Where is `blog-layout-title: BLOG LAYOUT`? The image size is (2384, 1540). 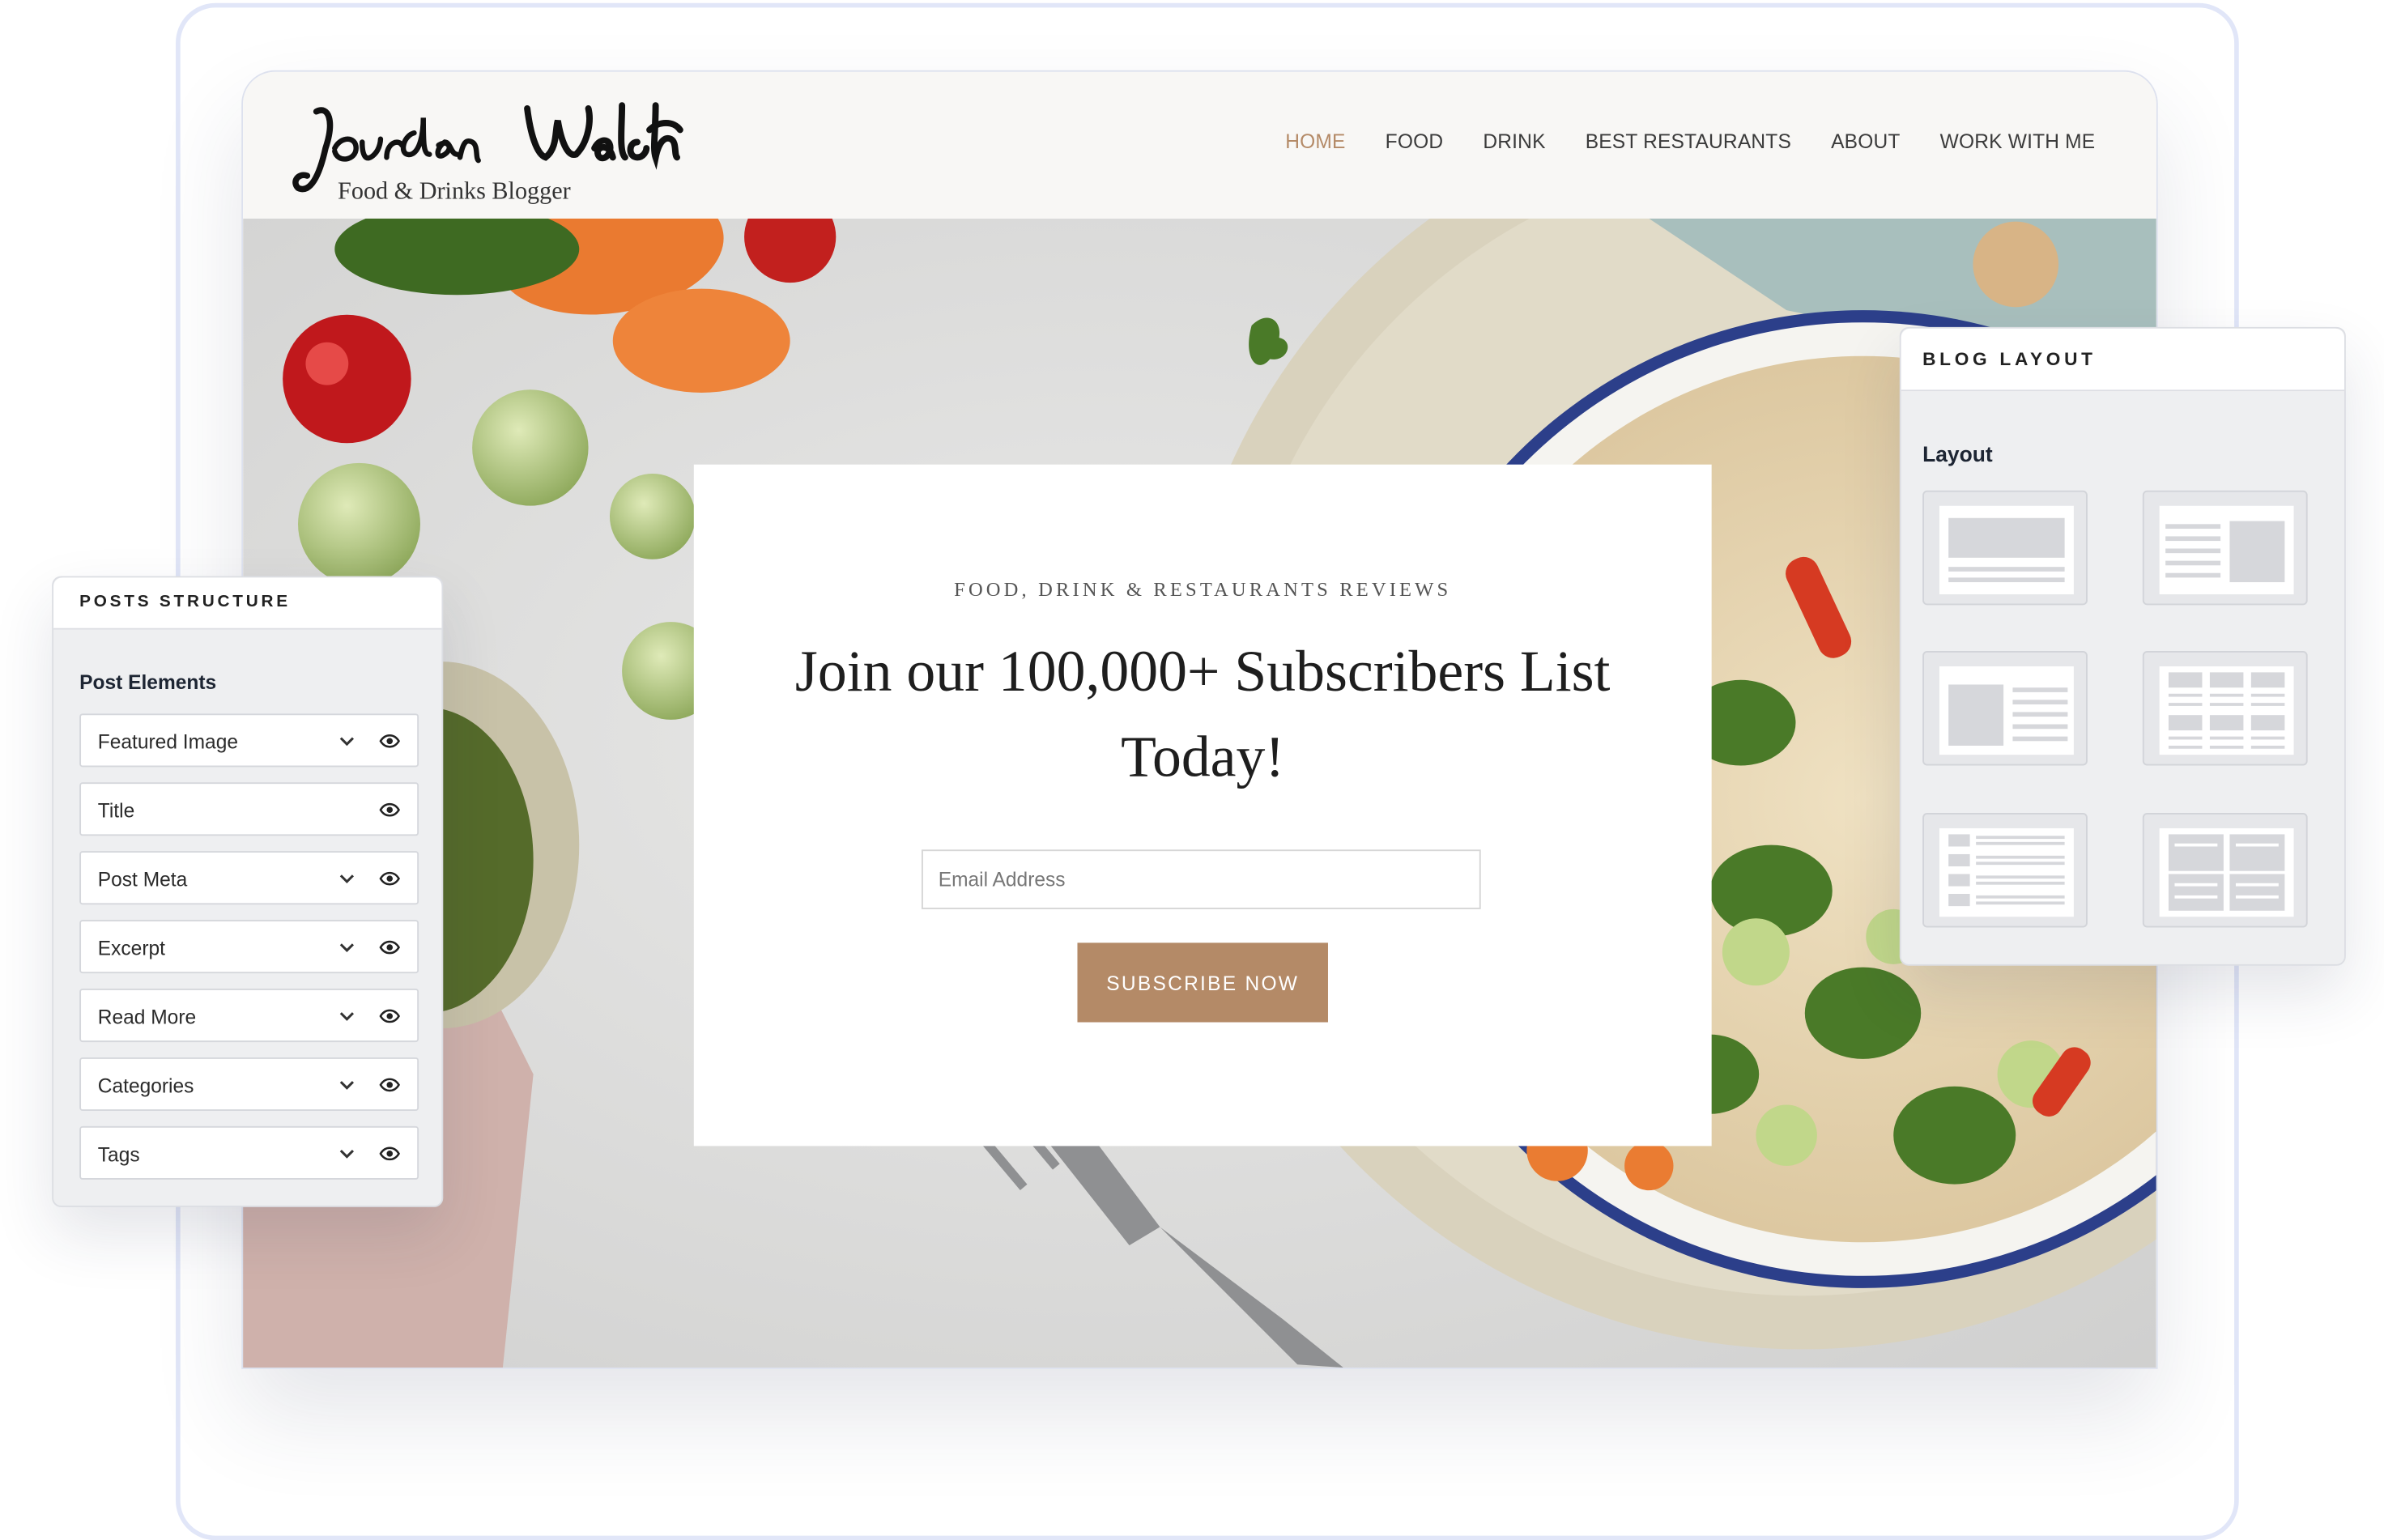
blog-layout-title: BLOG LAYOUT is located at coordinates (2122, 360).